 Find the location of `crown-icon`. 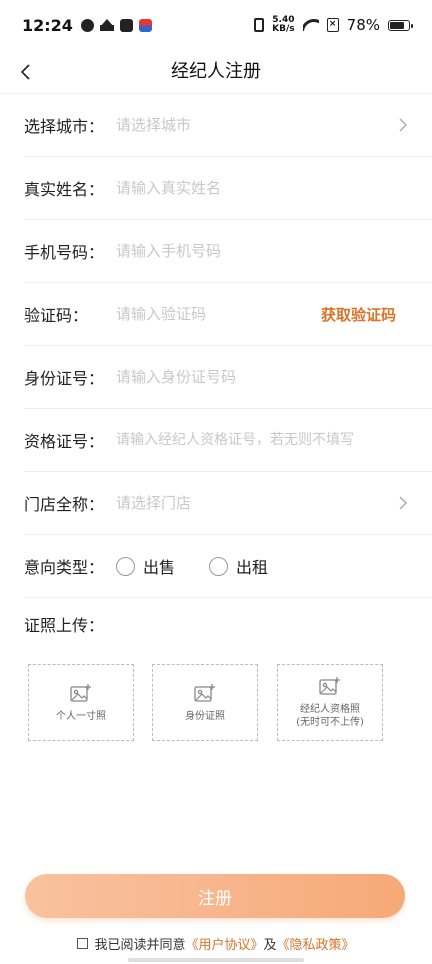

crown-icon is located at coordinates (106, 25).